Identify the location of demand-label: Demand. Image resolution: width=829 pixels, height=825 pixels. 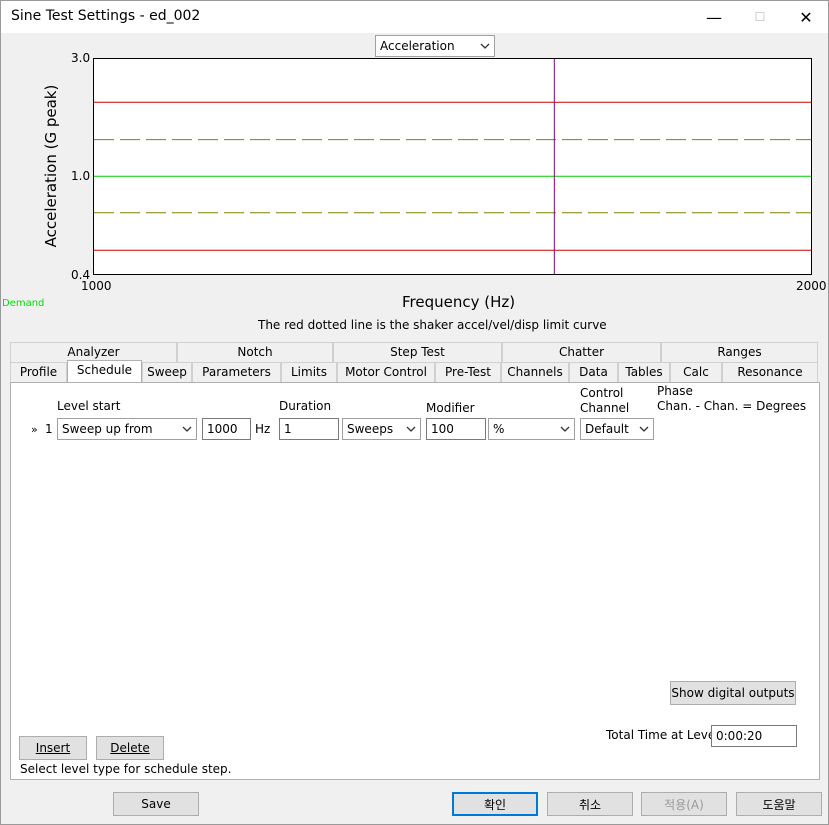
(23, 303).